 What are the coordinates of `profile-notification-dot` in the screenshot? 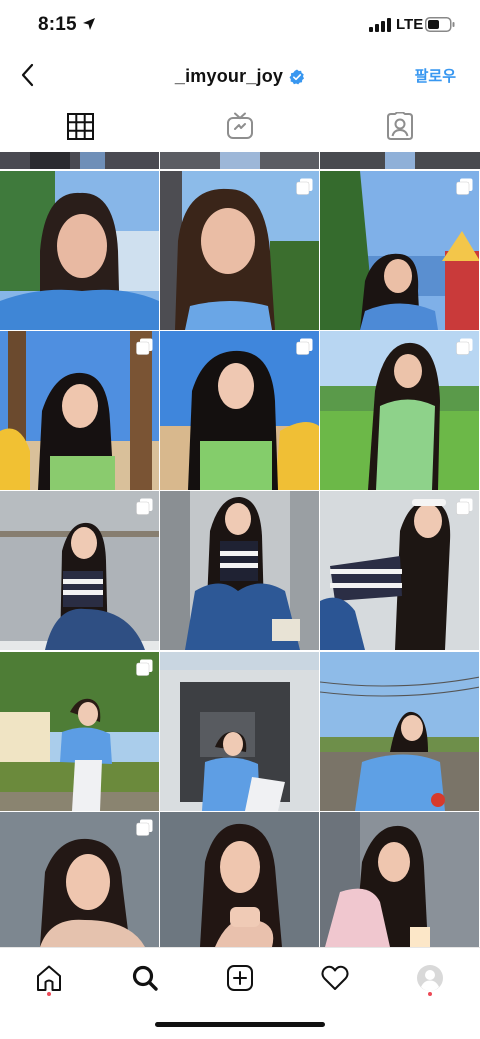 It's located at (430, 994).